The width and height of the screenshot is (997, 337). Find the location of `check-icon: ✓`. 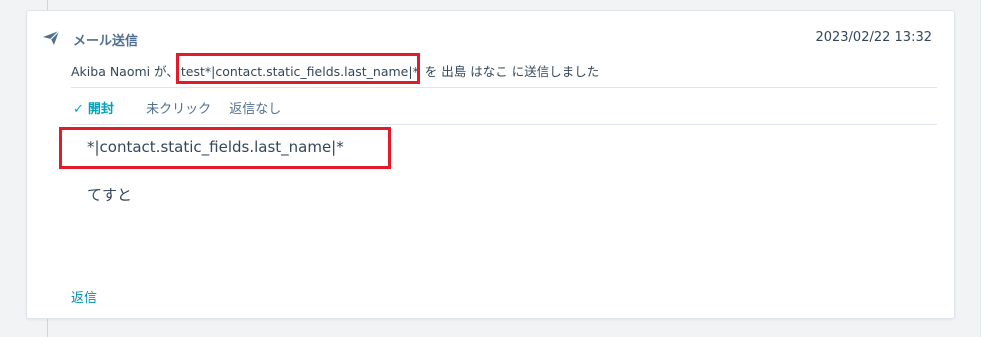

check-icon: ✓ is located at coordinates (78, 109).